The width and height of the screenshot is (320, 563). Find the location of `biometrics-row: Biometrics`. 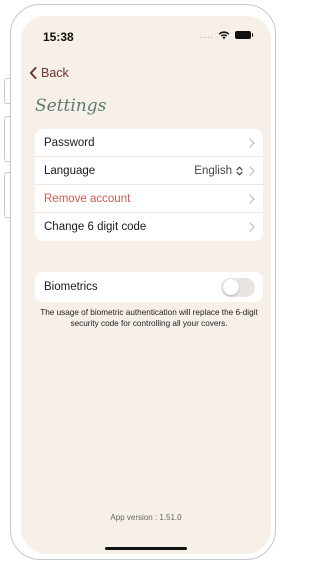

biometrics-row: Biometrics is located at coordinates (149, 287).